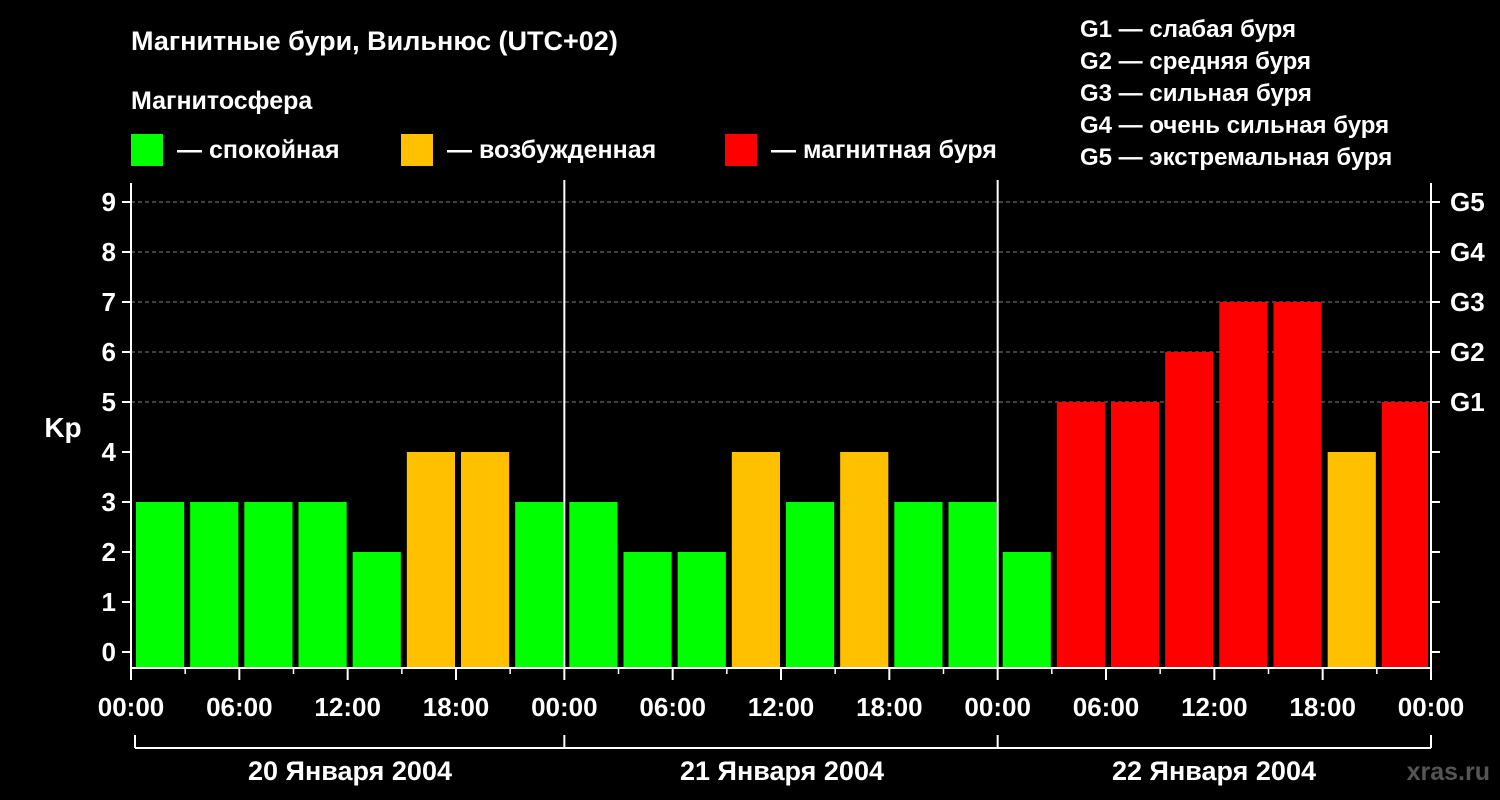  I want to click on legend-swatch-quiet, so click(147, 150).